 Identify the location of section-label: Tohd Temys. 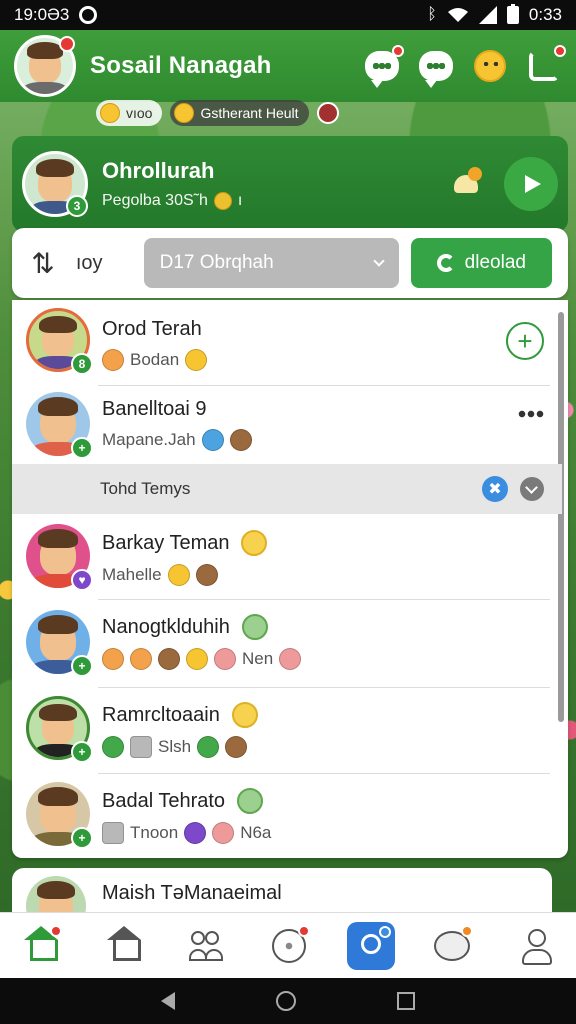
(145, 488).